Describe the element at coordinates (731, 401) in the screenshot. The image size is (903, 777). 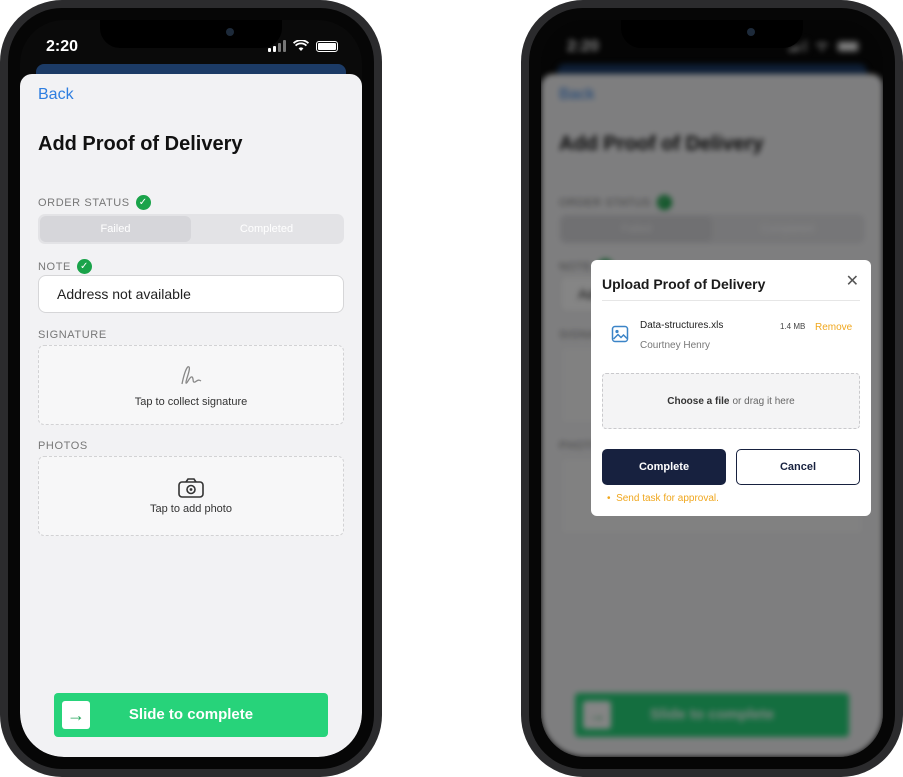
I see `file-drop-zone: Choose a file or drag it here` at that location.